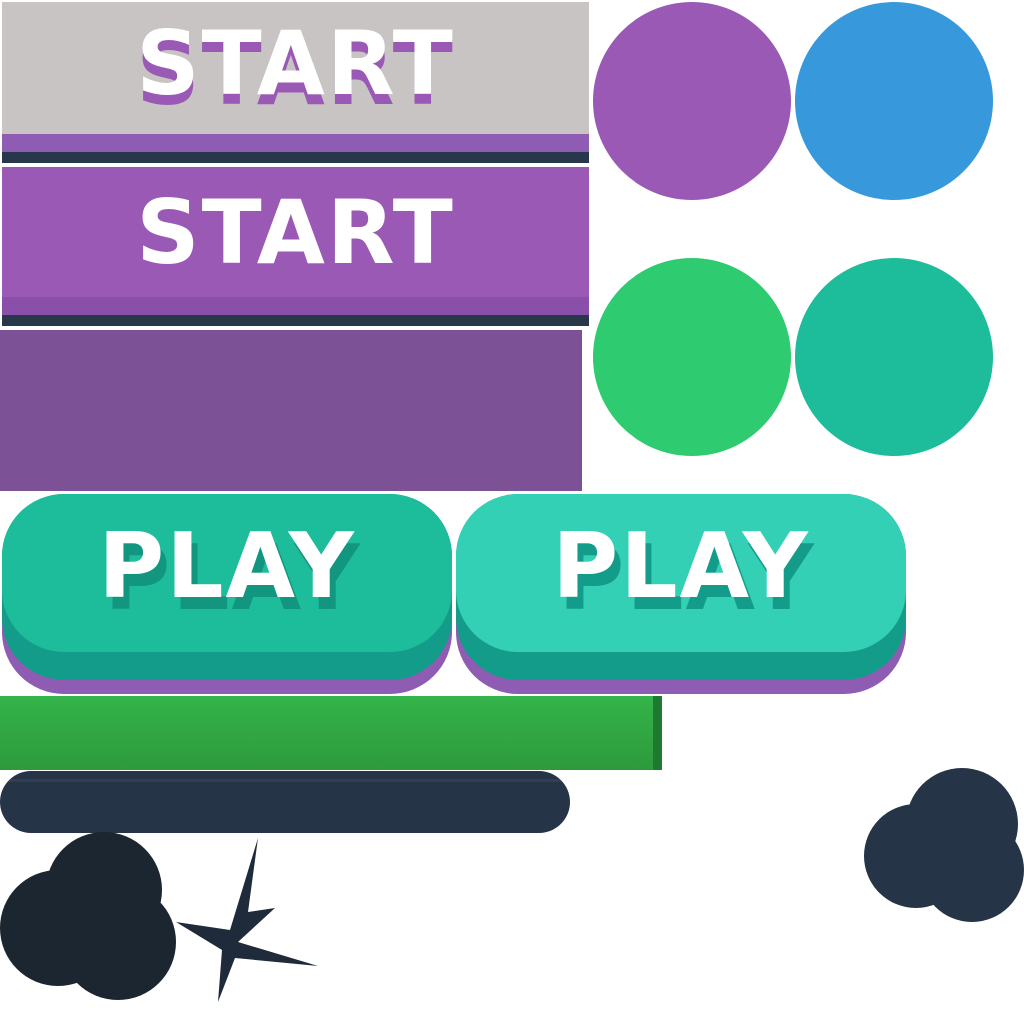  I want to click on blue-circle-swatch, so click(894, 101).